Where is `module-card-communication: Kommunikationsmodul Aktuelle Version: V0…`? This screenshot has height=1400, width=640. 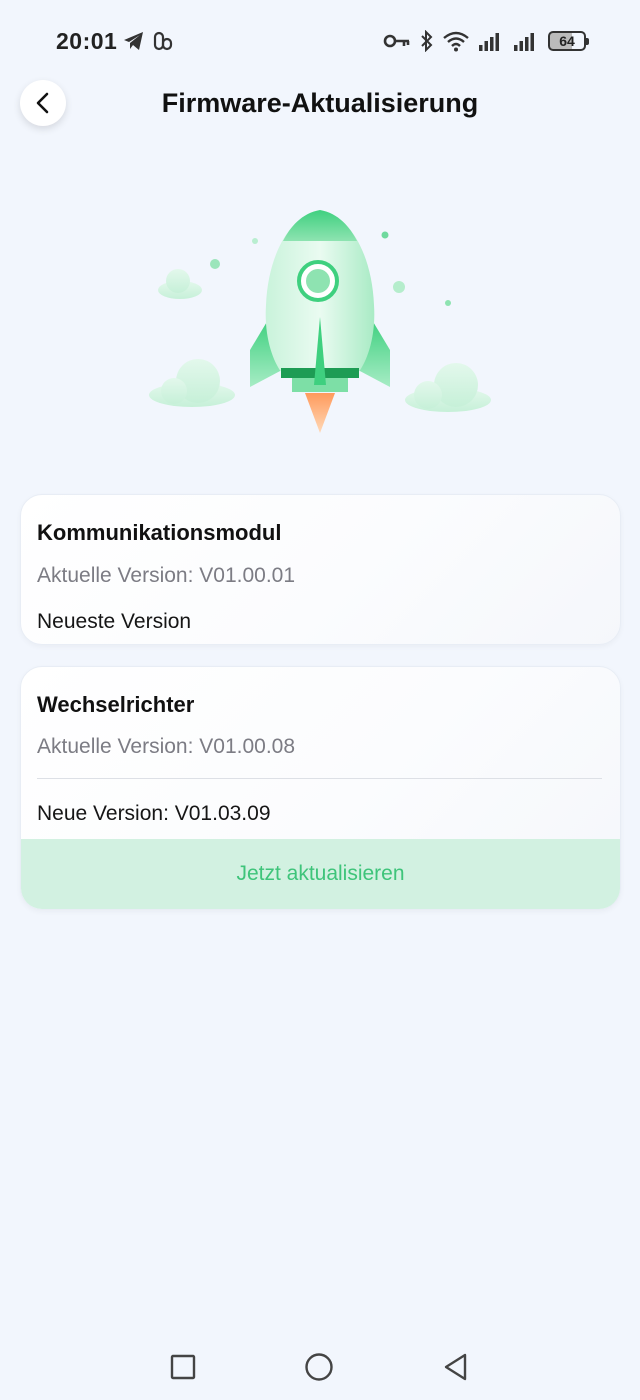 module-card-communication: Kommunikationsmodul Aktuelle Version: V0… is located at coordinates (320, 569).